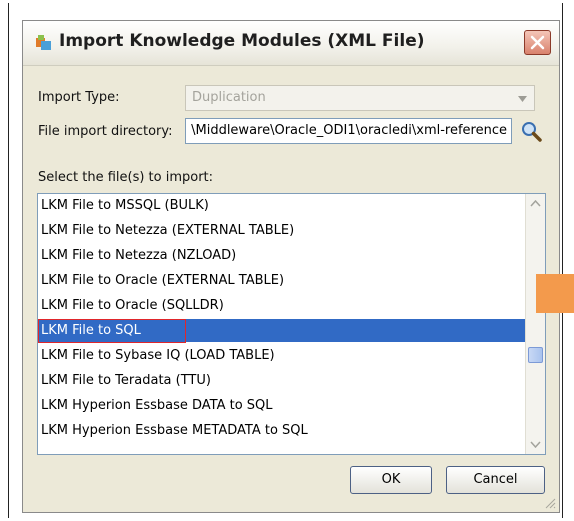  What do you see at coordinates (105, 131) in the screenshot?
I see `file-dir-label: File import directory:` at bounding box center [105, 131].